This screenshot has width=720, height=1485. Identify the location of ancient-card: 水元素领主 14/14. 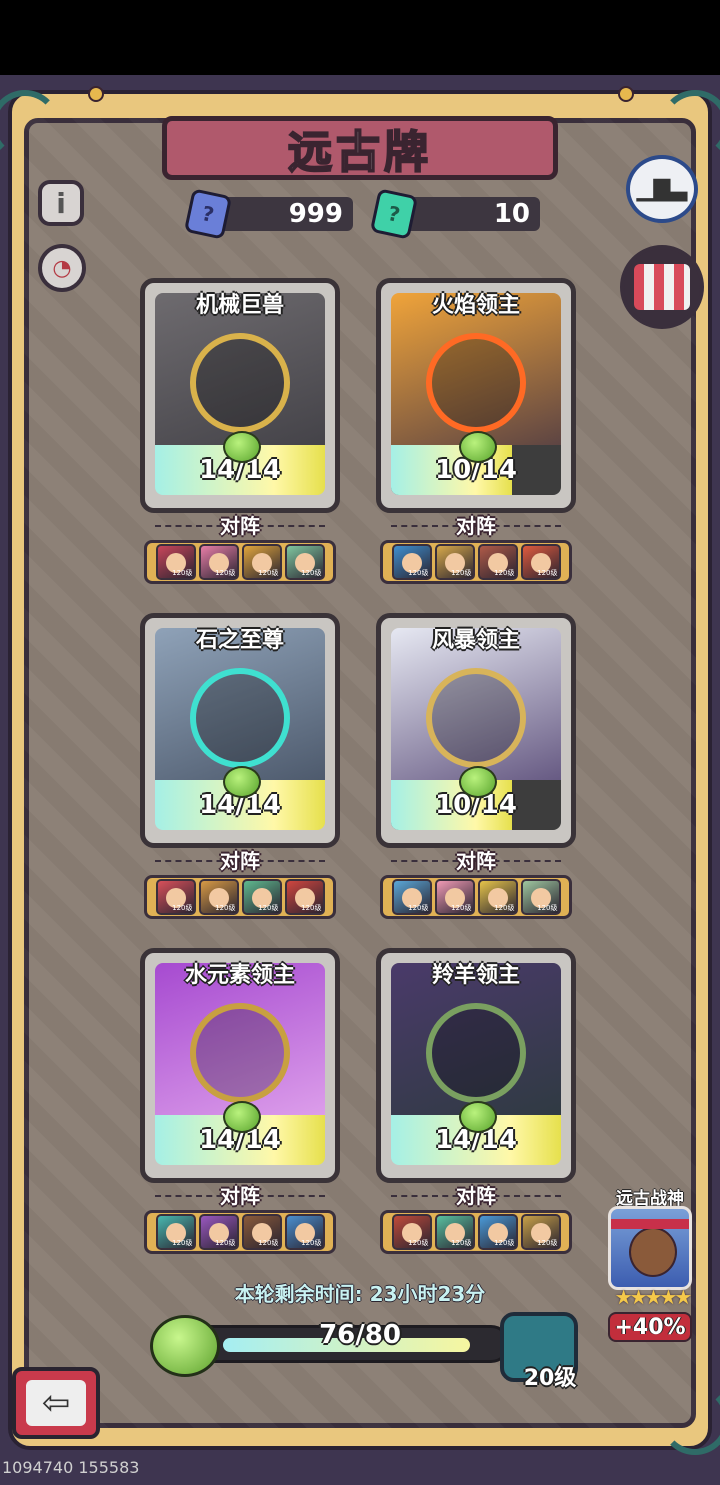
(240, 1065).